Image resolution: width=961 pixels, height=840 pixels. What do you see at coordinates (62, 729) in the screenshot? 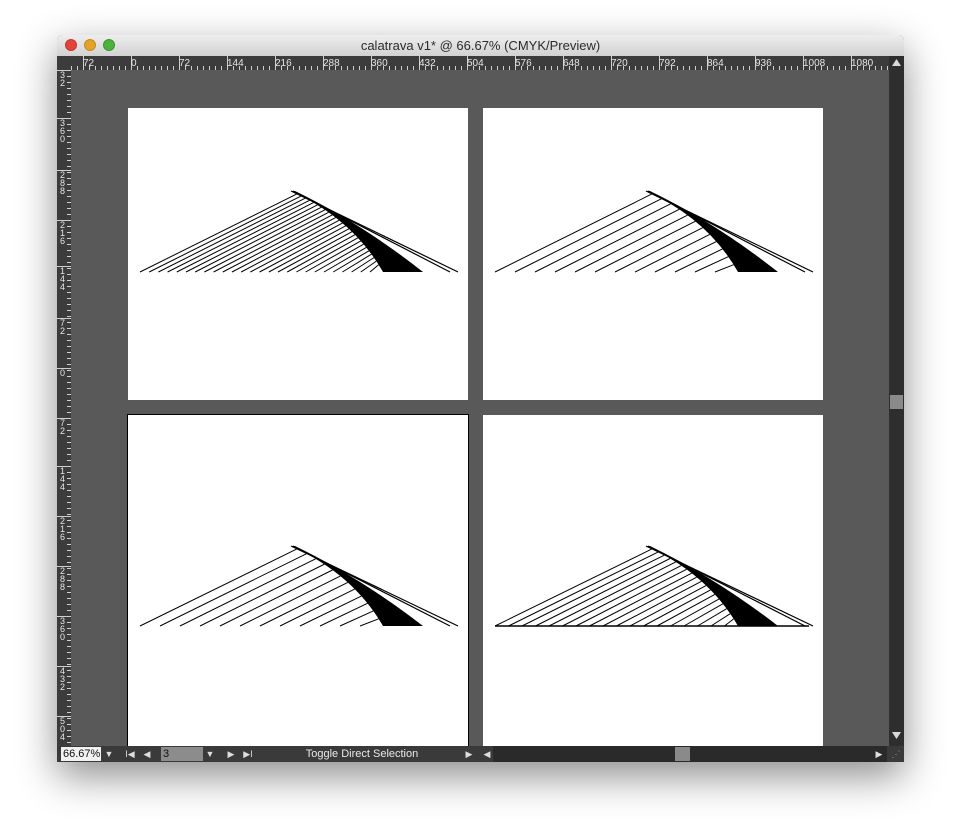
I see `vertical-ruler-label: 504` at bounding box center [62, 729].